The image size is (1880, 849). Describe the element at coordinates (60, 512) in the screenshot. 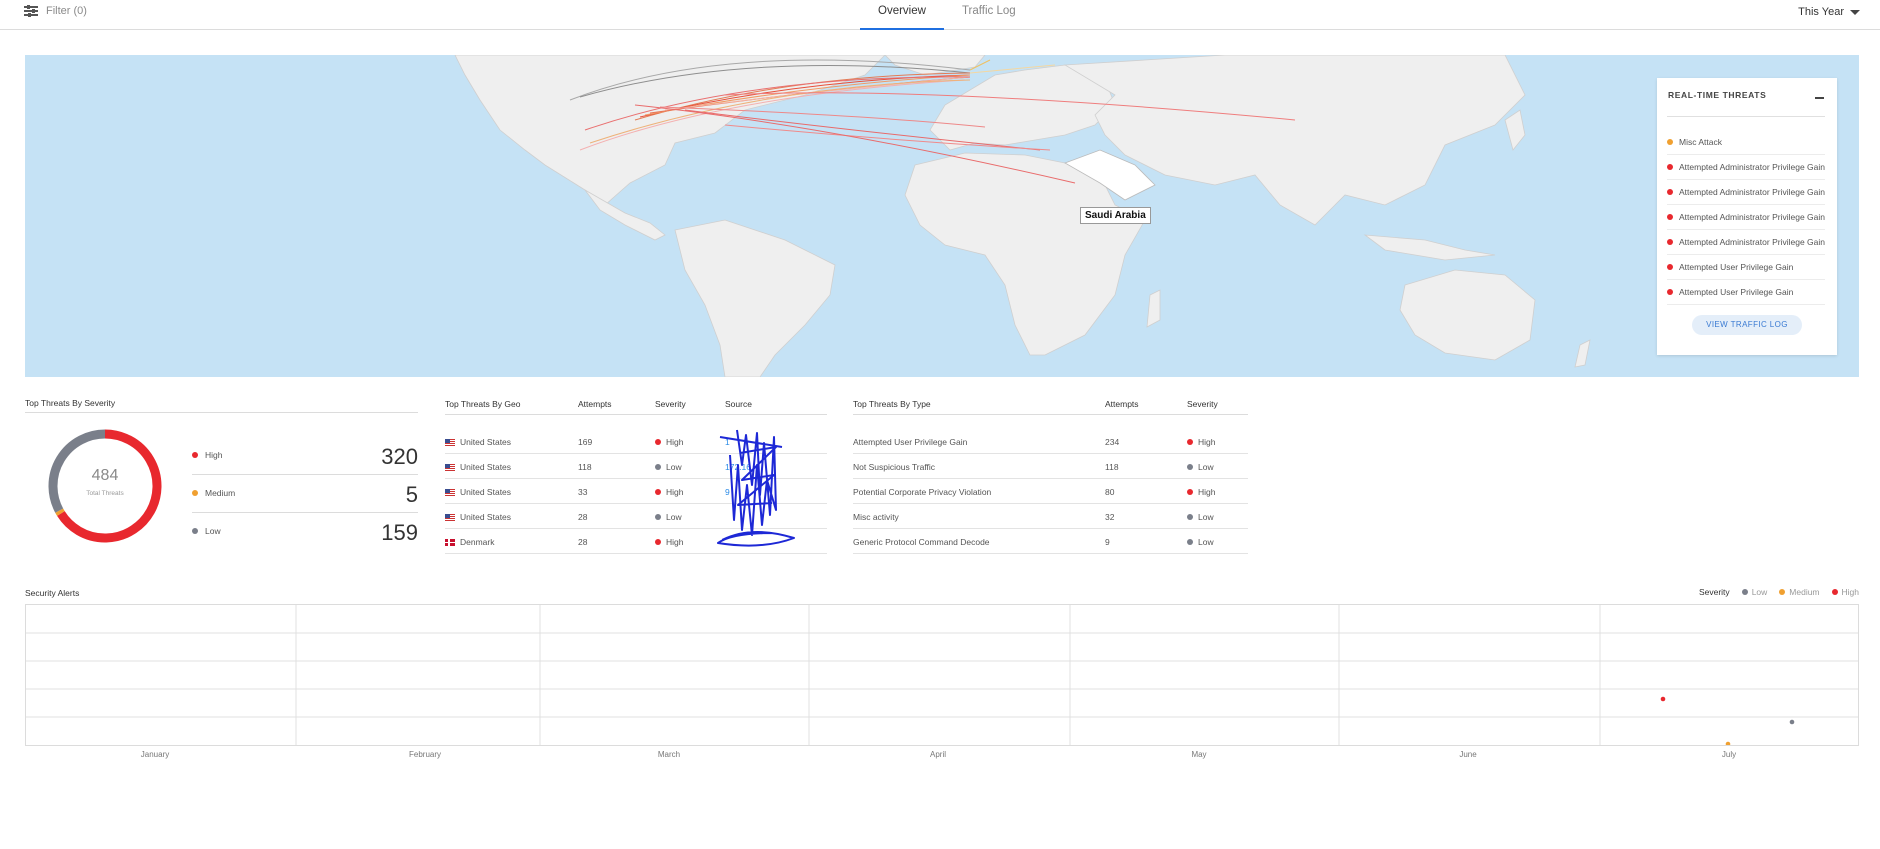

I see `donut-slice-medium` at that location.